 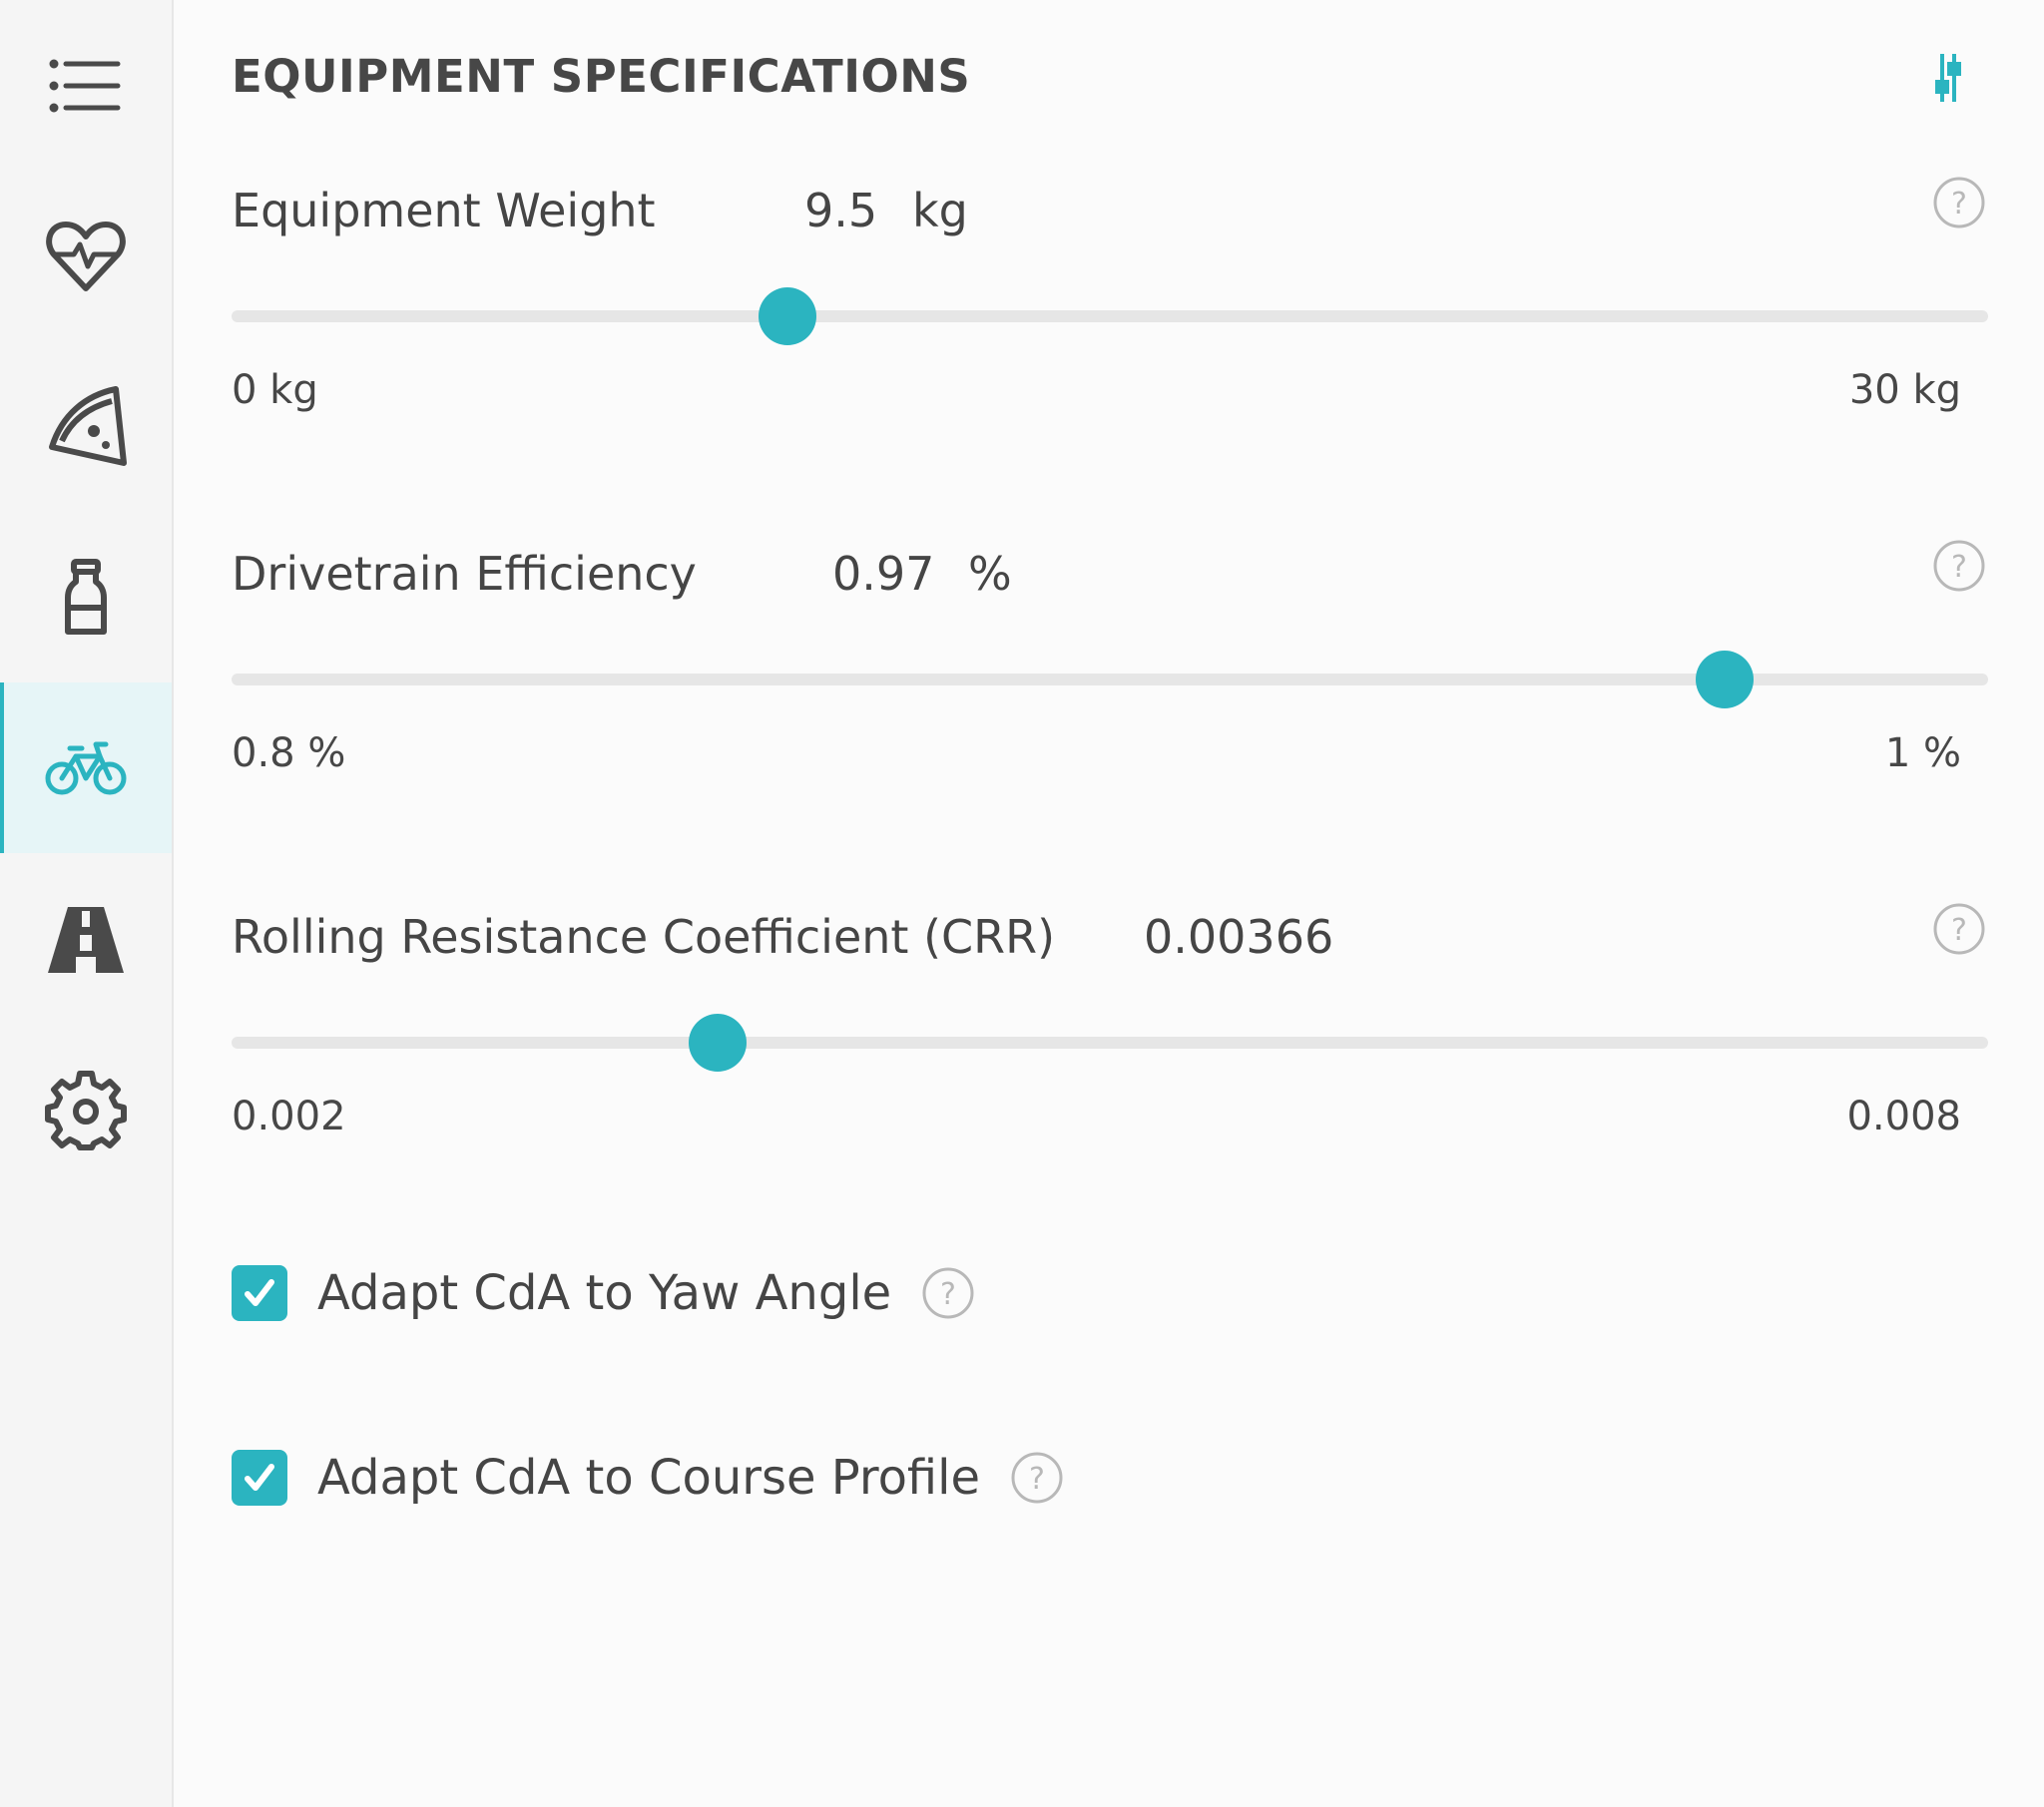 I want to click on page-title: EQUIPMENT SPECIFICATIONS, so click(x=601, y=76).